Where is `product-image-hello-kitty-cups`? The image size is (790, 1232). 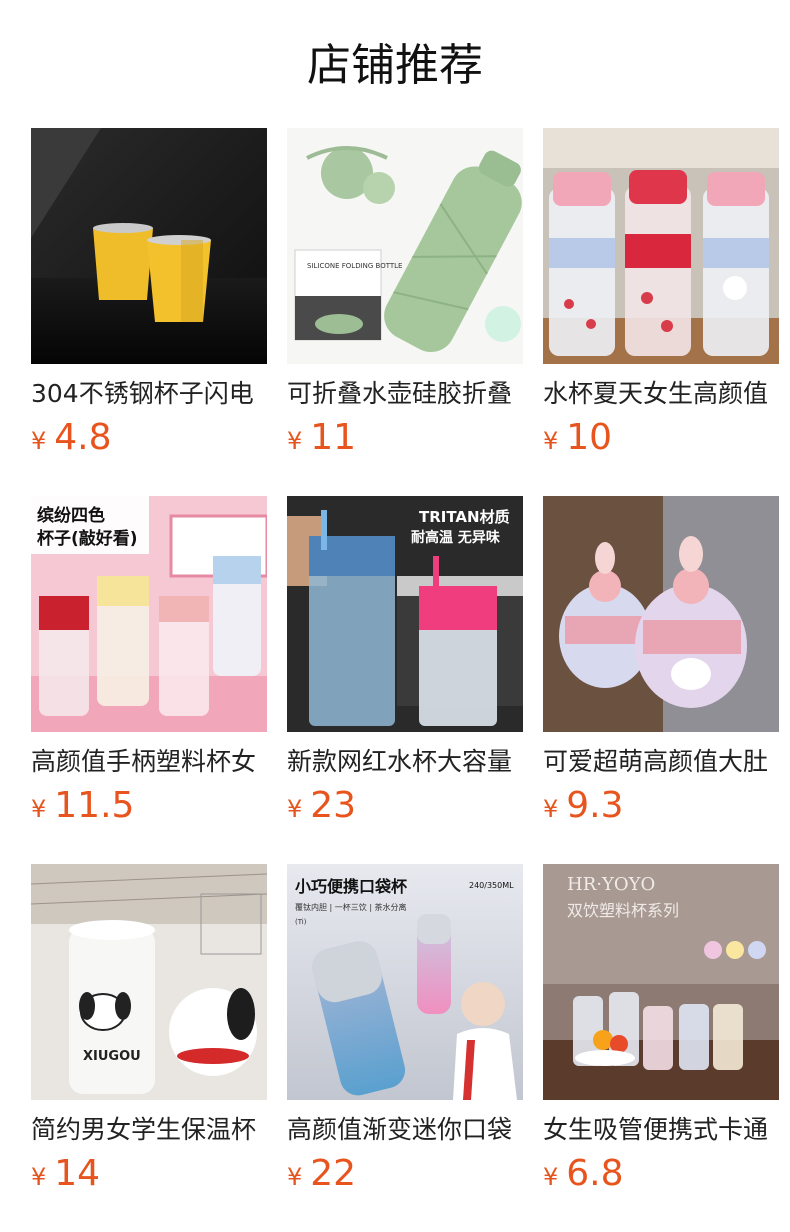 product-image-hello-kitty-cups is located at coordinates (661, 614).